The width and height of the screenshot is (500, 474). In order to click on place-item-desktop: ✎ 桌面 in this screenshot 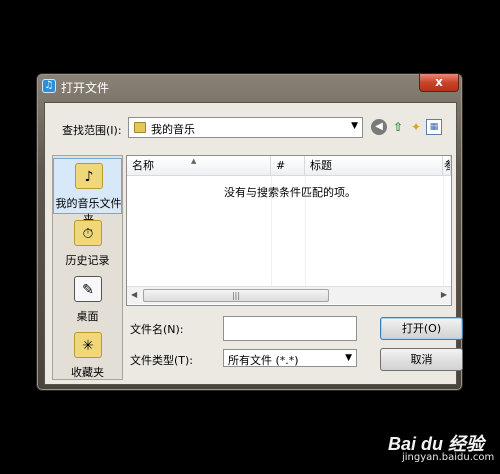, I will do `click(87, 300)`.